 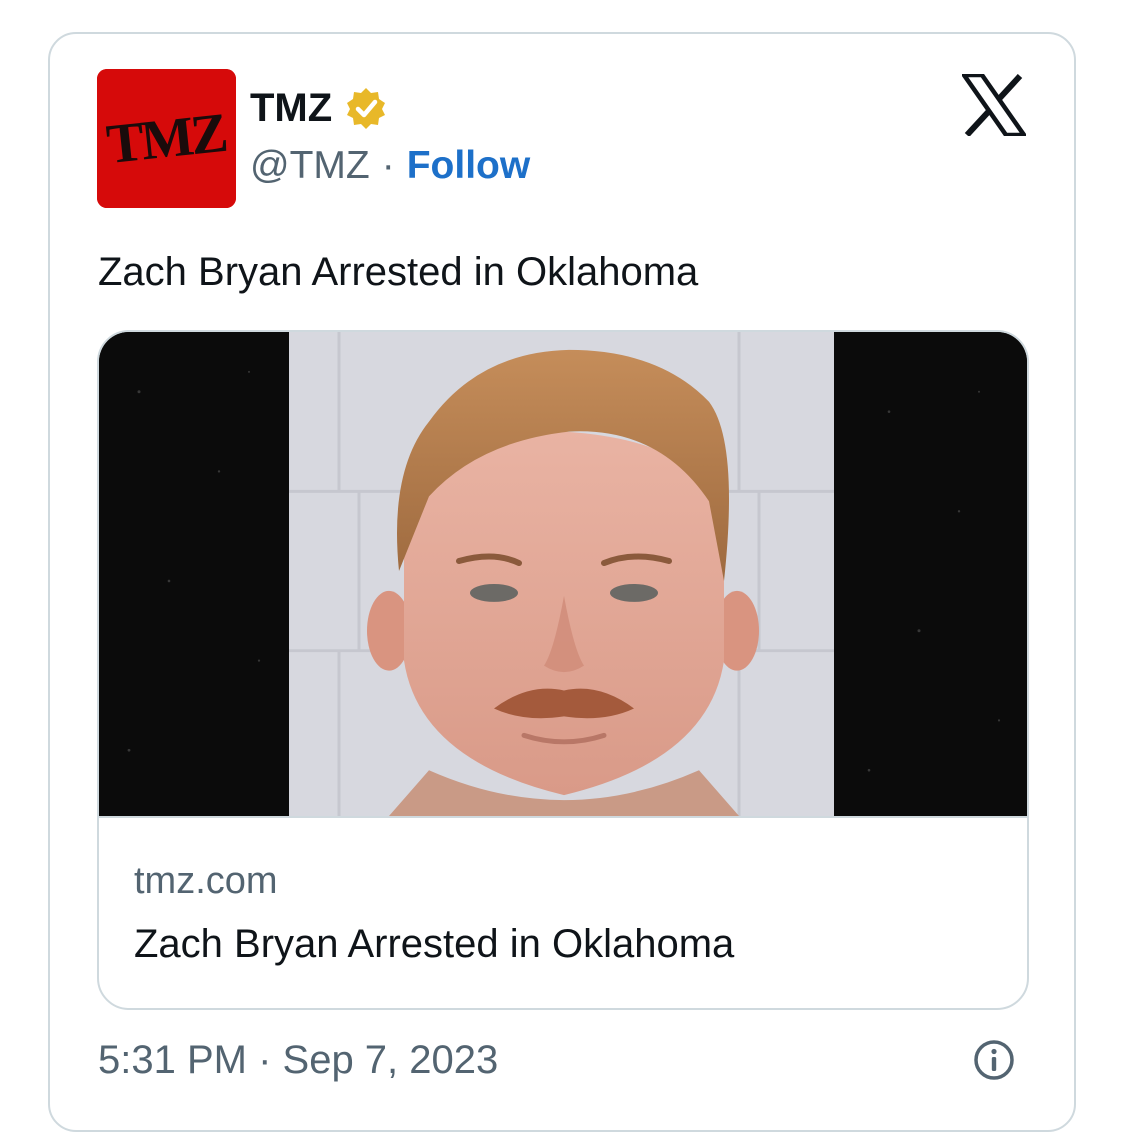 I want to click on author-avatar: TMZ, so click(x=166, y=138).